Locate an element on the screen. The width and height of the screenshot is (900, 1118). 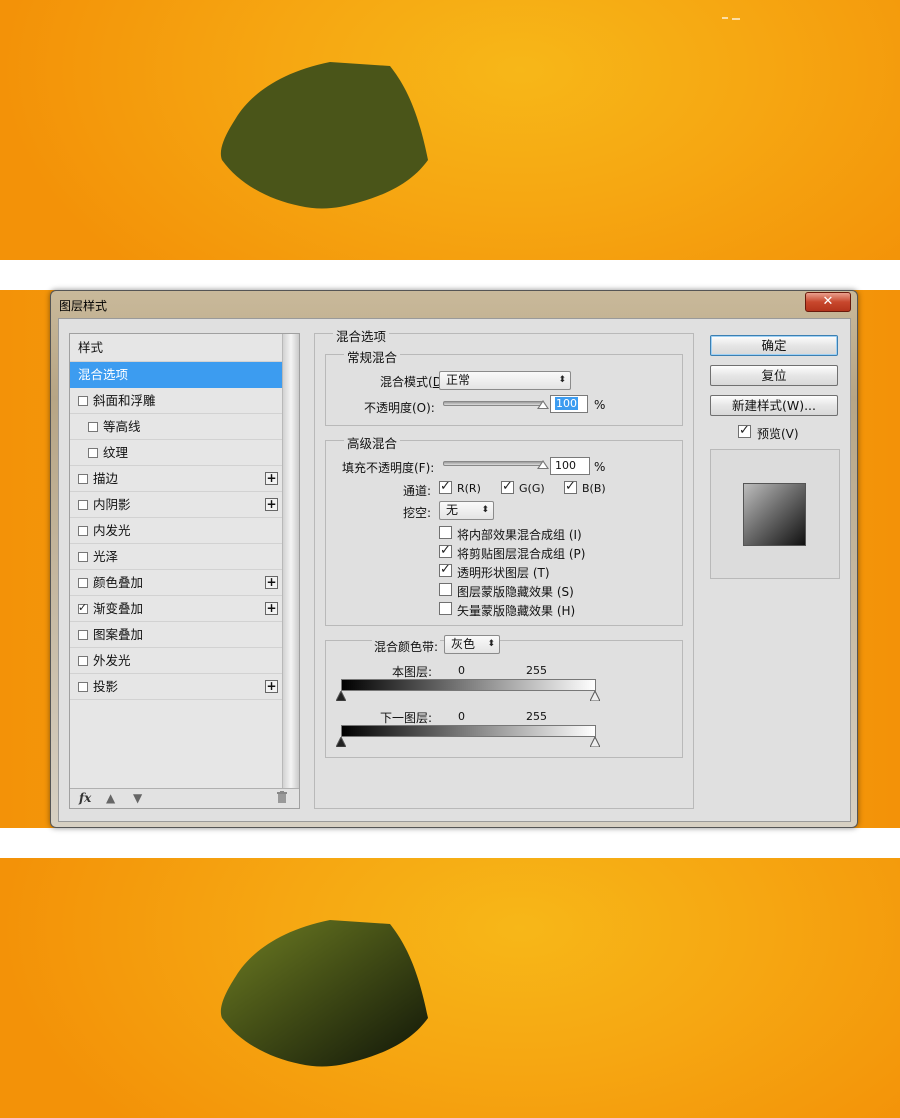
styles-item-3: 纹理 is located at coordinates (176, 453).